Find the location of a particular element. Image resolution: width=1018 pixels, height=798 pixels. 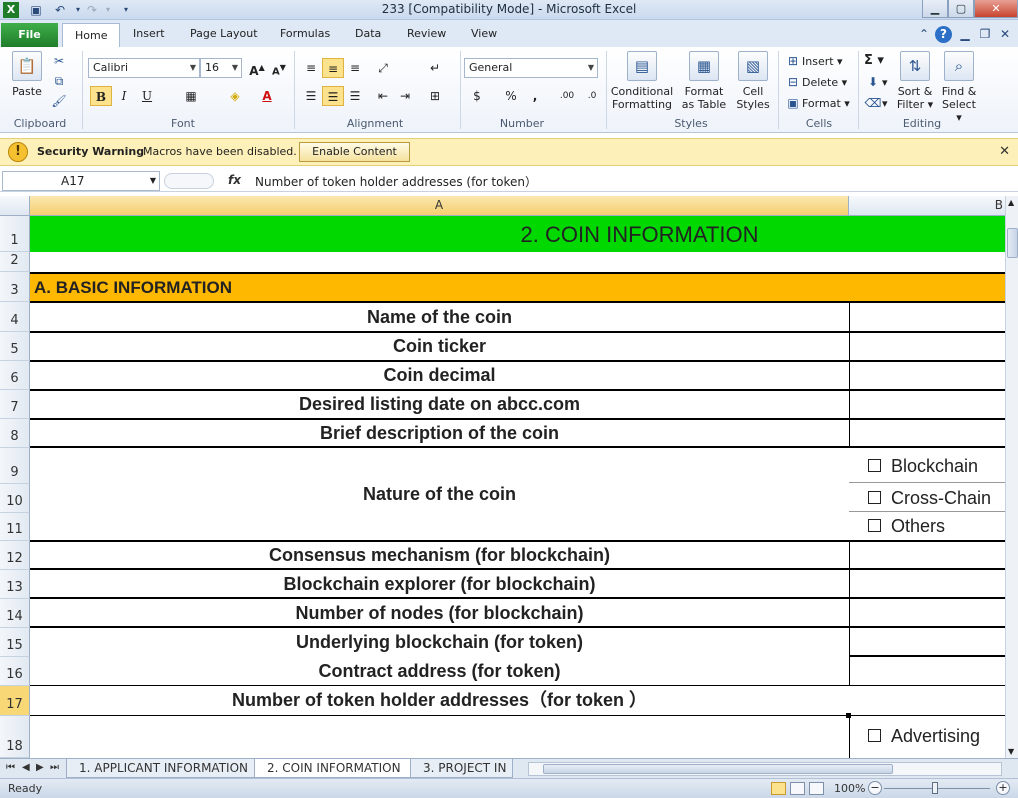

row-header-selected: 17 is located at coordinates (15, 701).